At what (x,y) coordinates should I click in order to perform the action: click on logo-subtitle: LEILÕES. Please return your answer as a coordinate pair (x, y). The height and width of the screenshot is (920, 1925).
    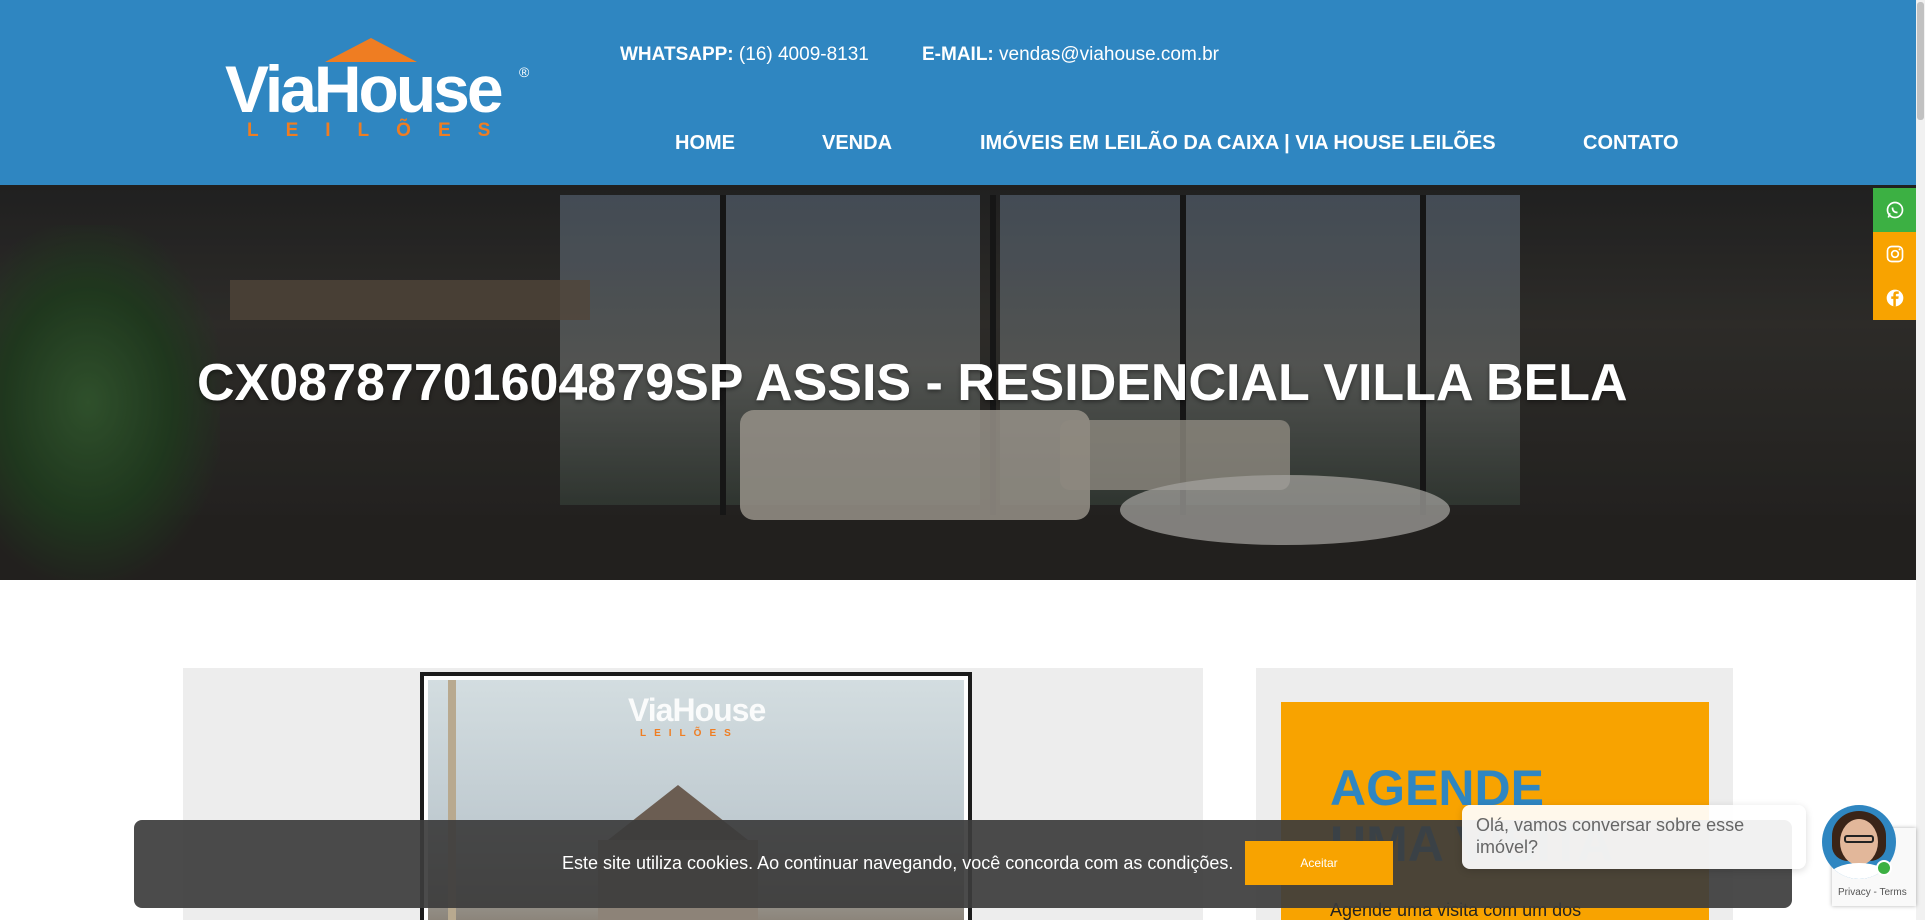
    Looking at the image, I should click on (382, 130).